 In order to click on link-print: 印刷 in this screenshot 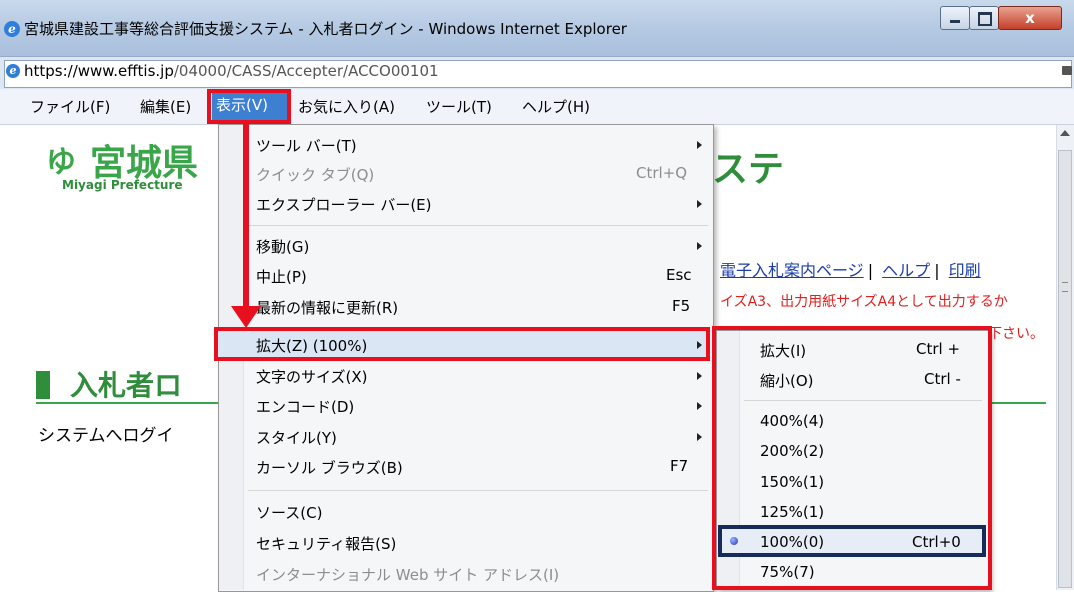, I will do `click(965, 270)`.